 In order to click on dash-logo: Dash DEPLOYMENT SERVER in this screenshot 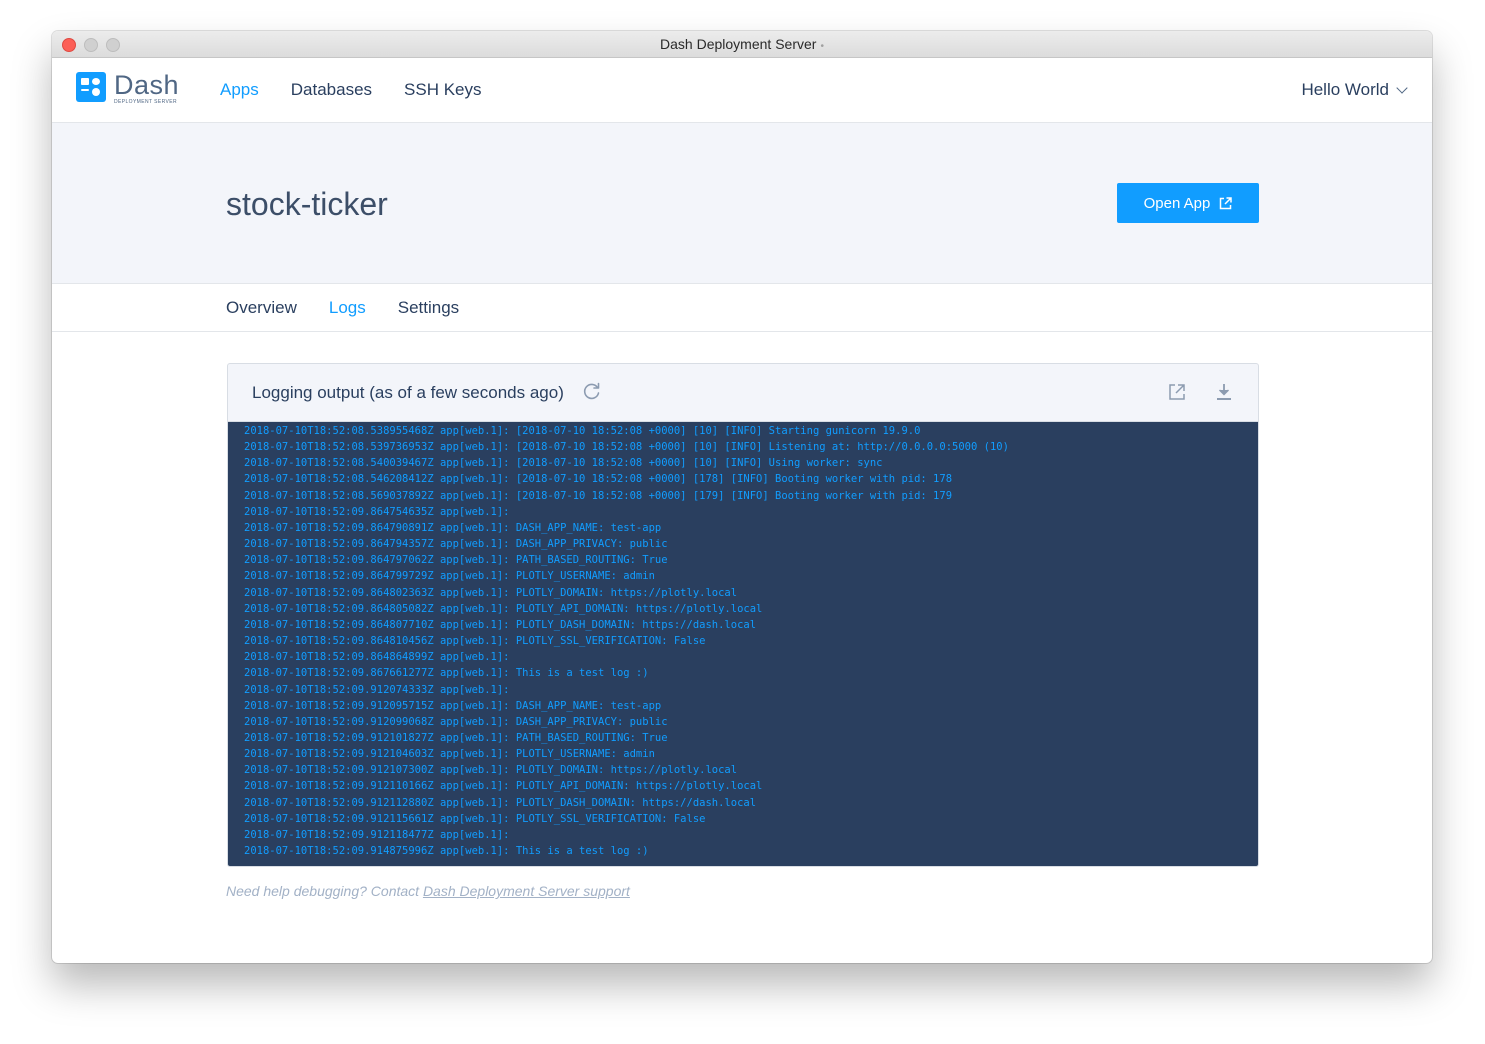, I will do `click(127, 88)`.